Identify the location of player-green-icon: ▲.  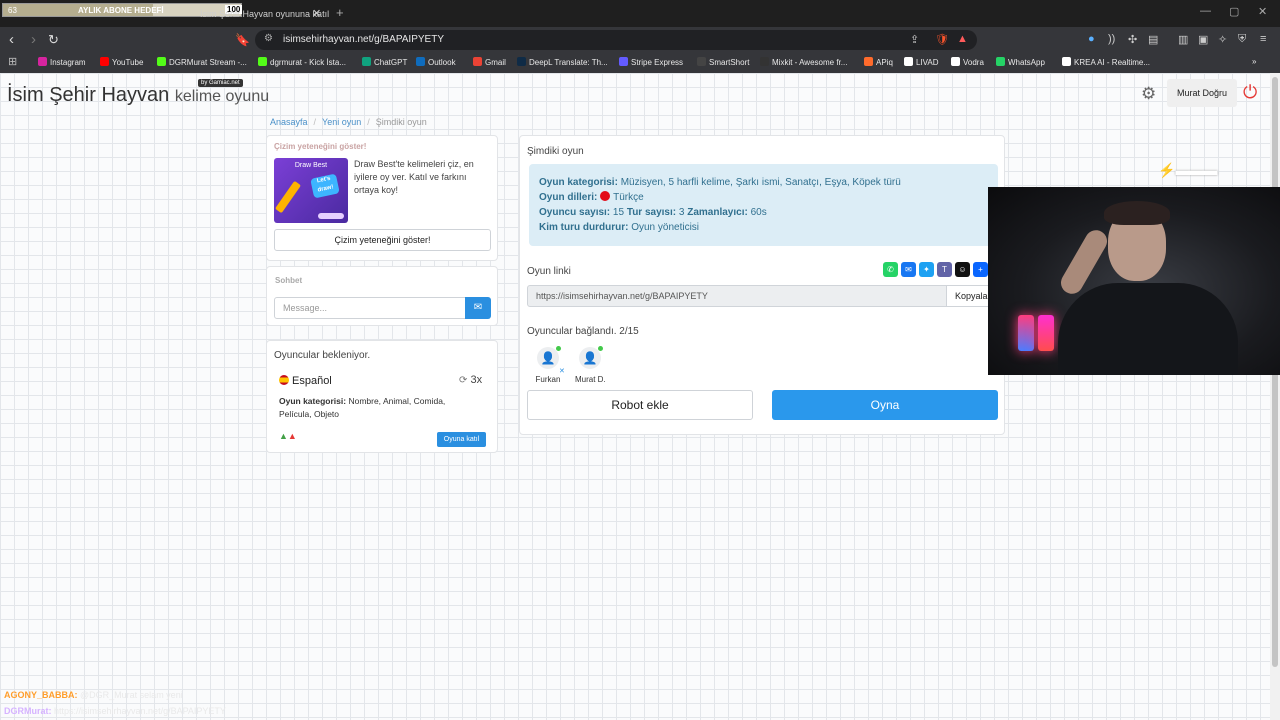
(283, 436).